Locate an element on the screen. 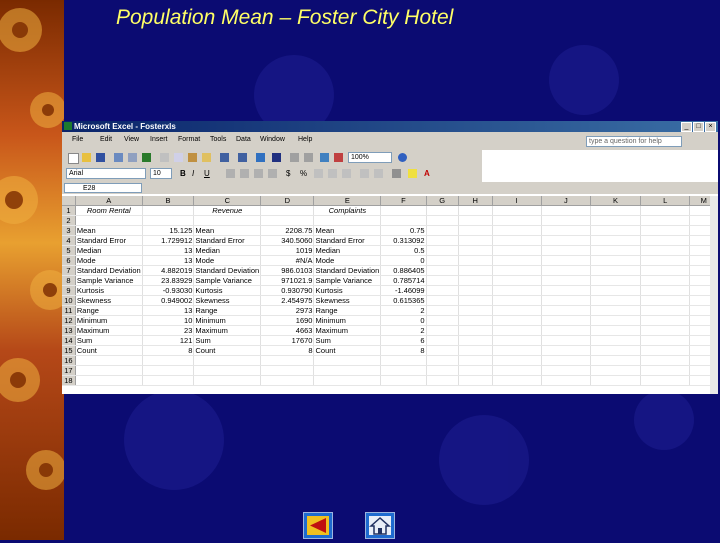  cell: Room Rental is located at coordinates (109, 210).